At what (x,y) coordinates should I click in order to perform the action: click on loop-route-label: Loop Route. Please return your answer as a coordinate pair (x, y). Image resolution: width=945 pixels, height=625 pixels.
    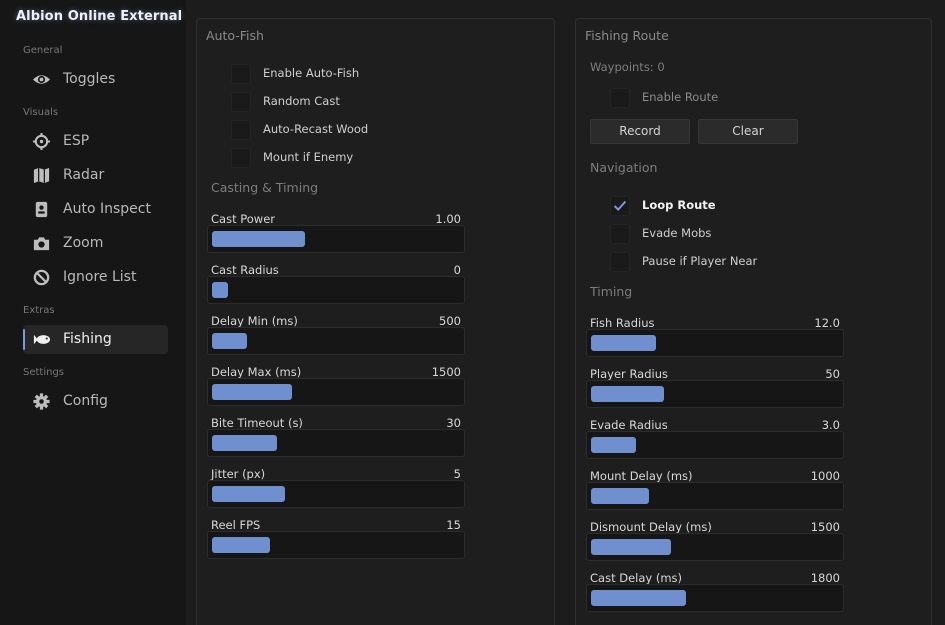
    Looking at the image, I should click on (679, 205).